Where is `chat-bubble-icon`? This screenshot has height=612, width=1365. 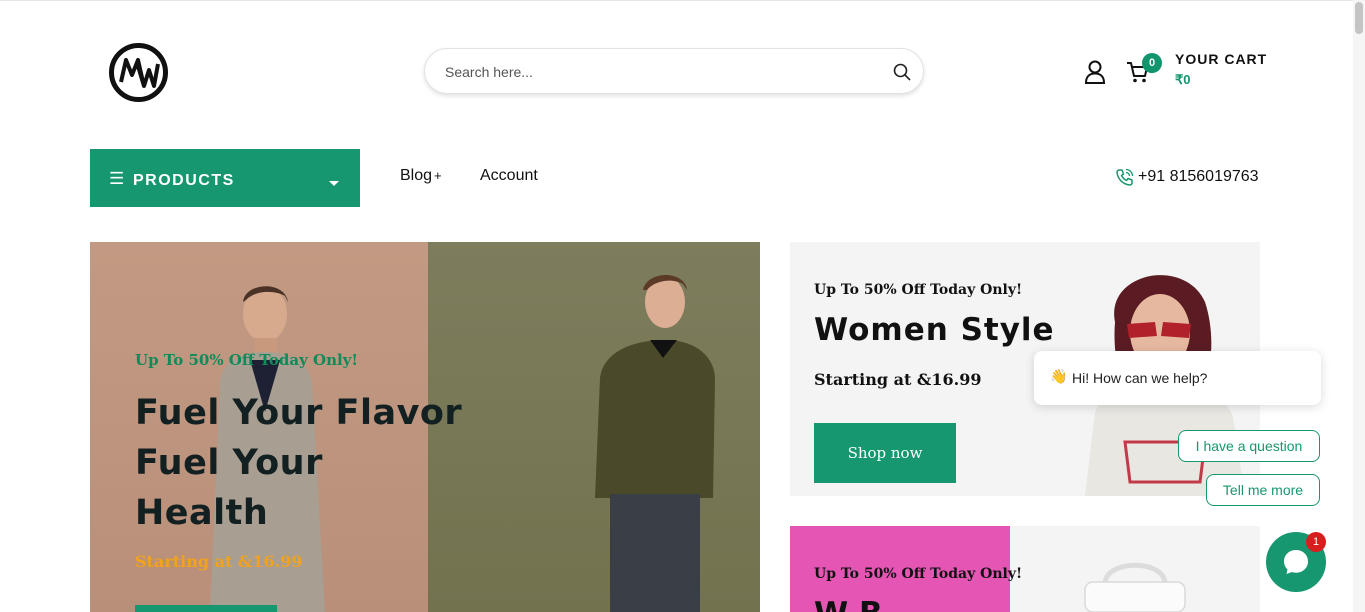 chat-bubble-icon is located at coordinates (1296, 562).